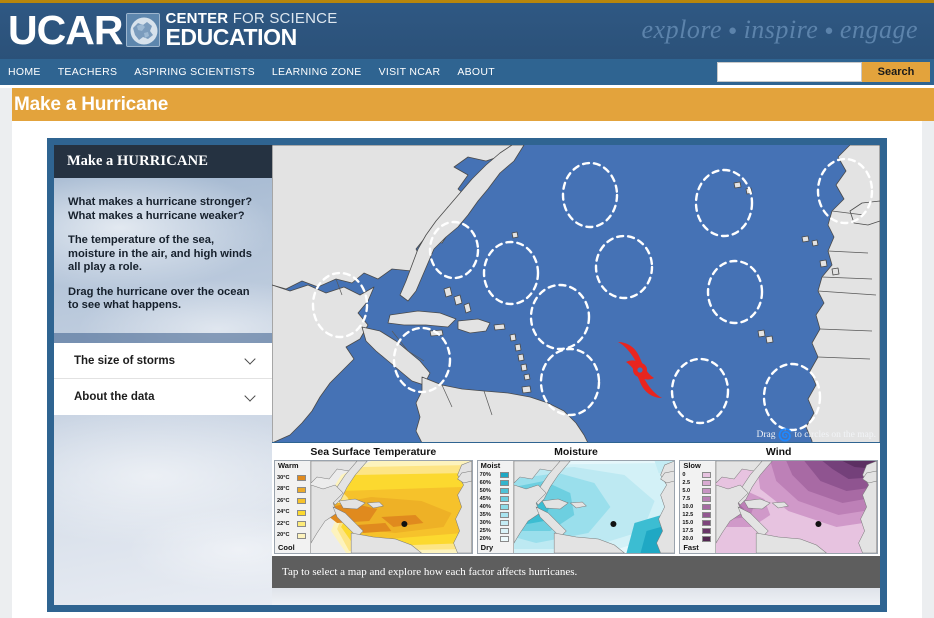 The height and width of the screenshot is (618, 934). What do you see at coordinates (159, 291) in the screenshot?
I see `intro-p3-line1: Drag the hurricane over the ocean` at bounding box center [159, 291].